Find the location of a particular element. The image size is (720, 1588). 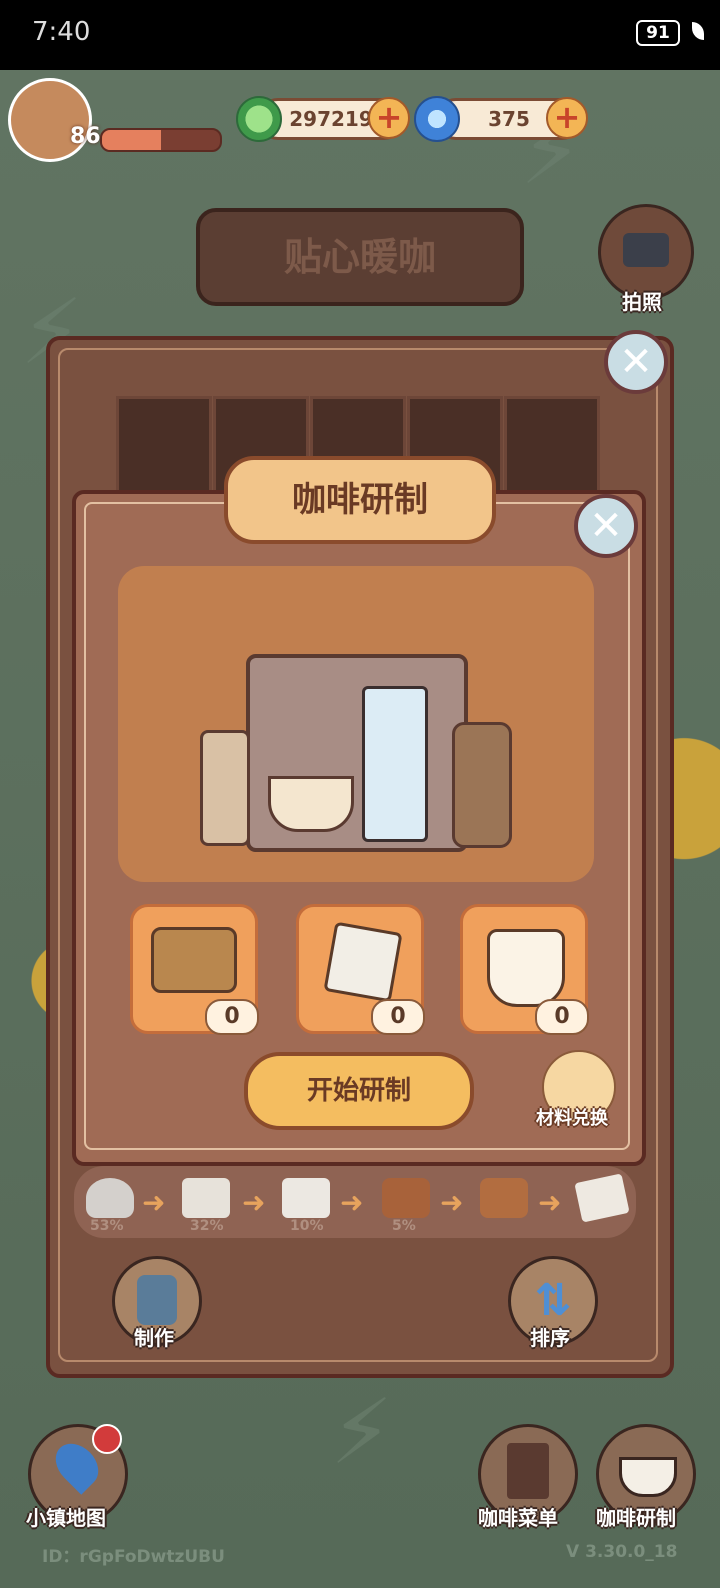

bean-sack-icon is located at coordinates (482, 785).